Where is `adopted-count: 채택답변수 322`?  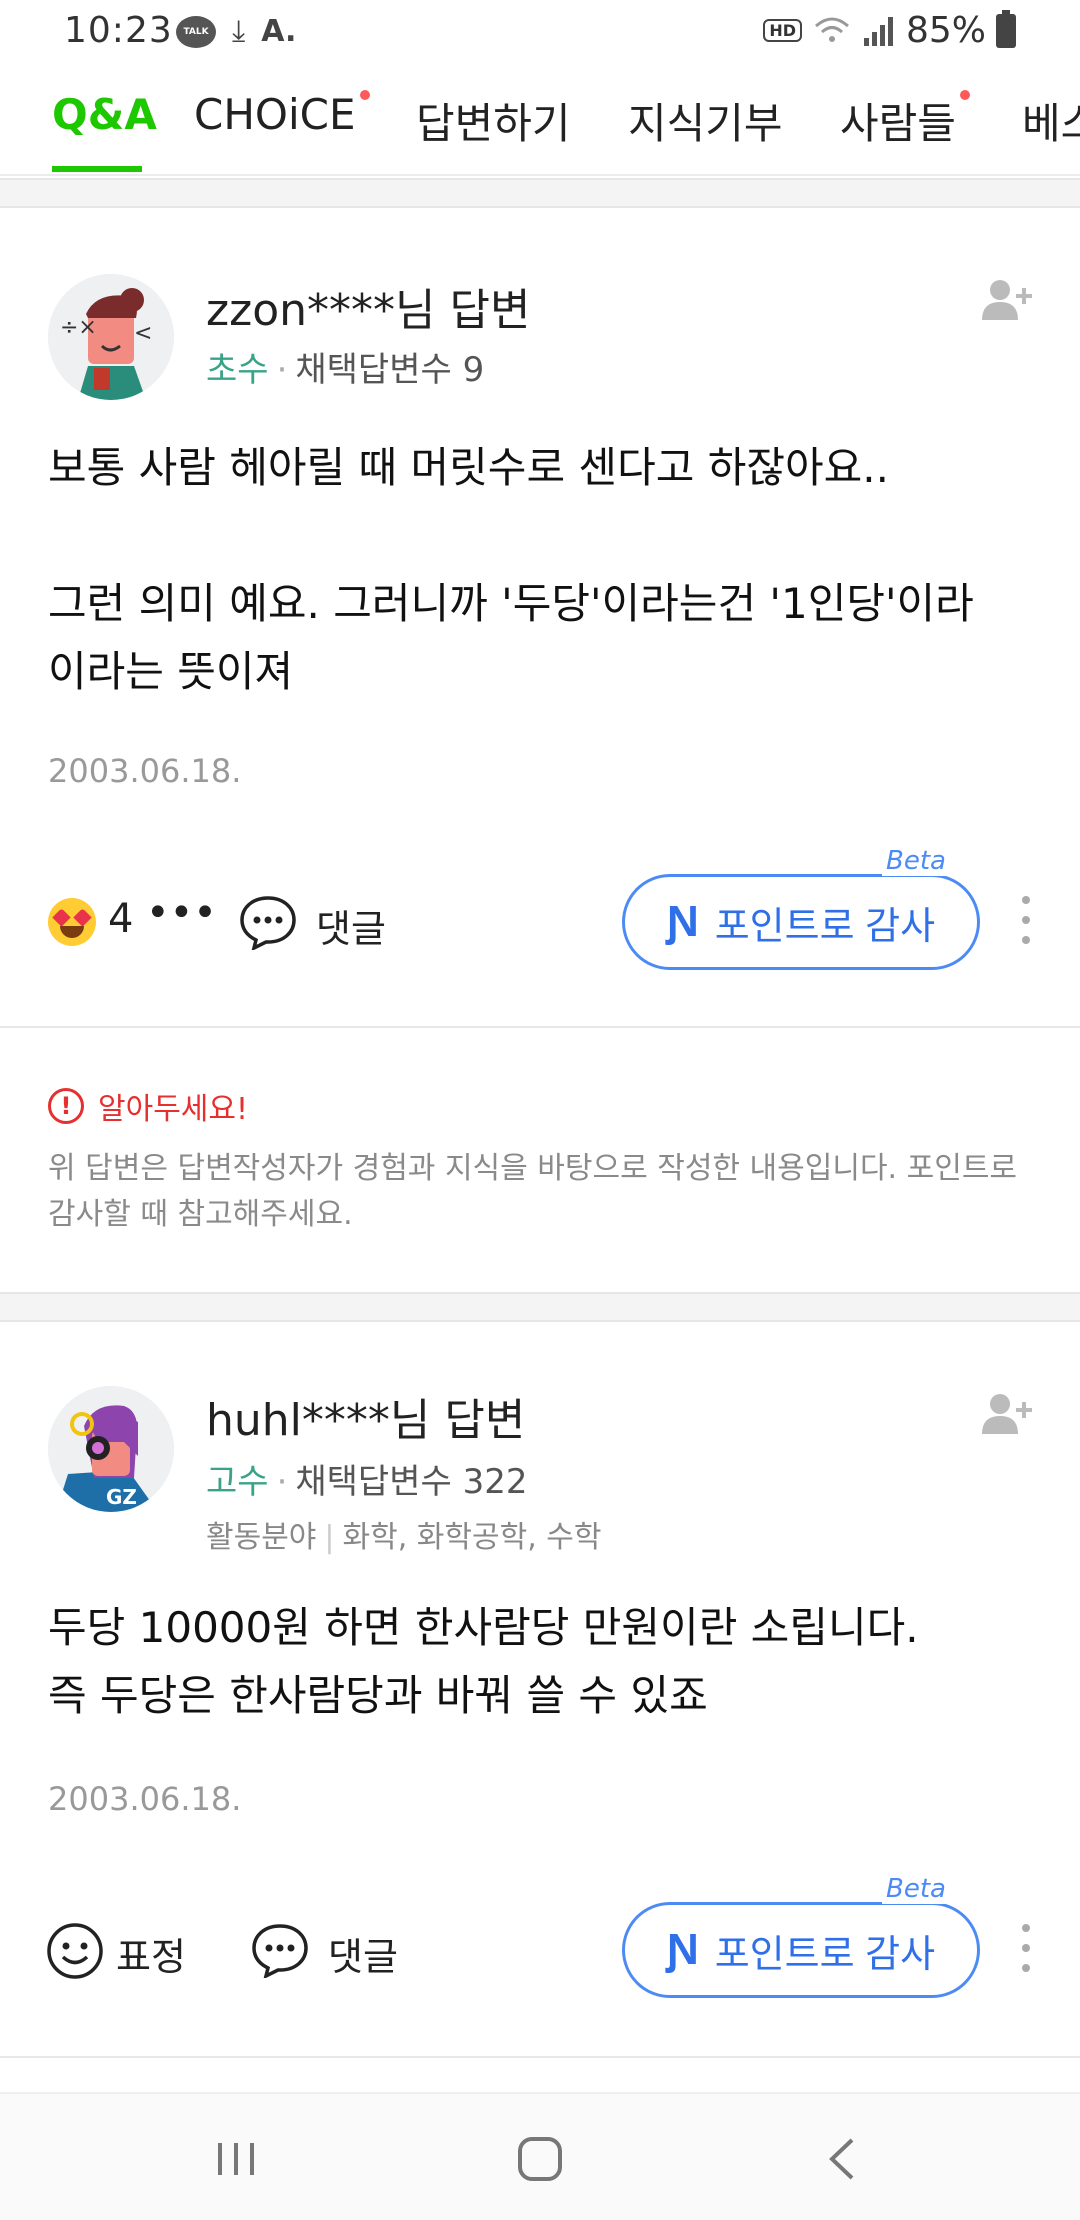
adopted-count: 채택답변수 322 is located at coordinates (411, 1482).